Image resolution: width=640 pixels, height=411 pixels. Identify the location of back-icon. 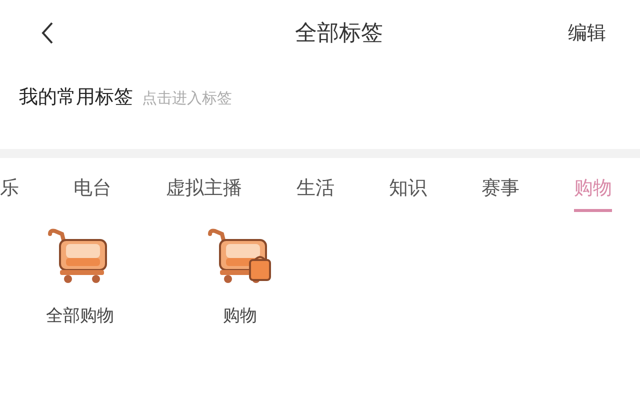
(47, 33).